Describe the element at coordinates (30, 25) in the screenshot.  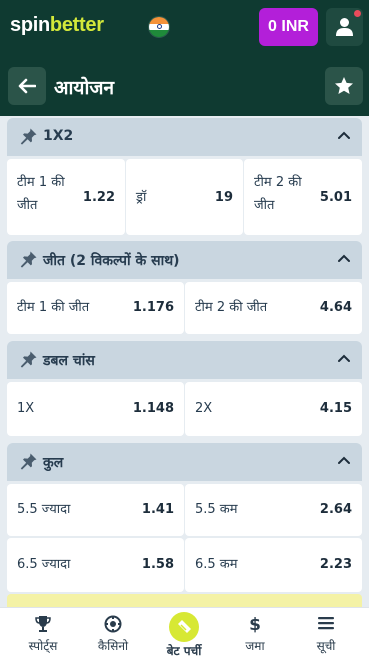
I see `logo-text-spin: spin` at that location.